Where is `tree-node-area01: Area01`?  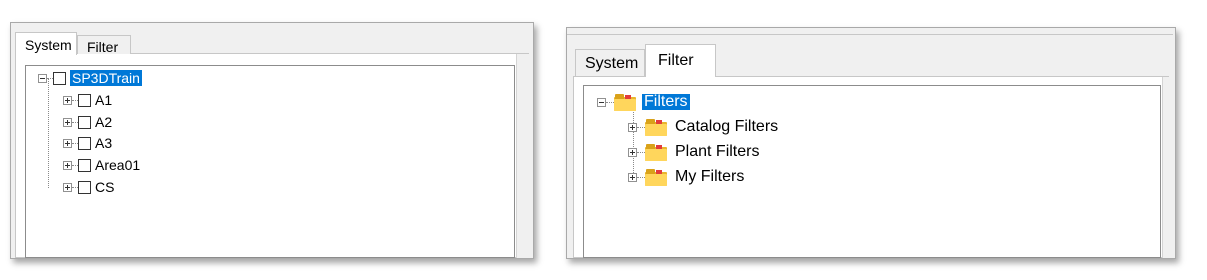 tree-node-area01: Area01 is located at coordinates (102, 165).